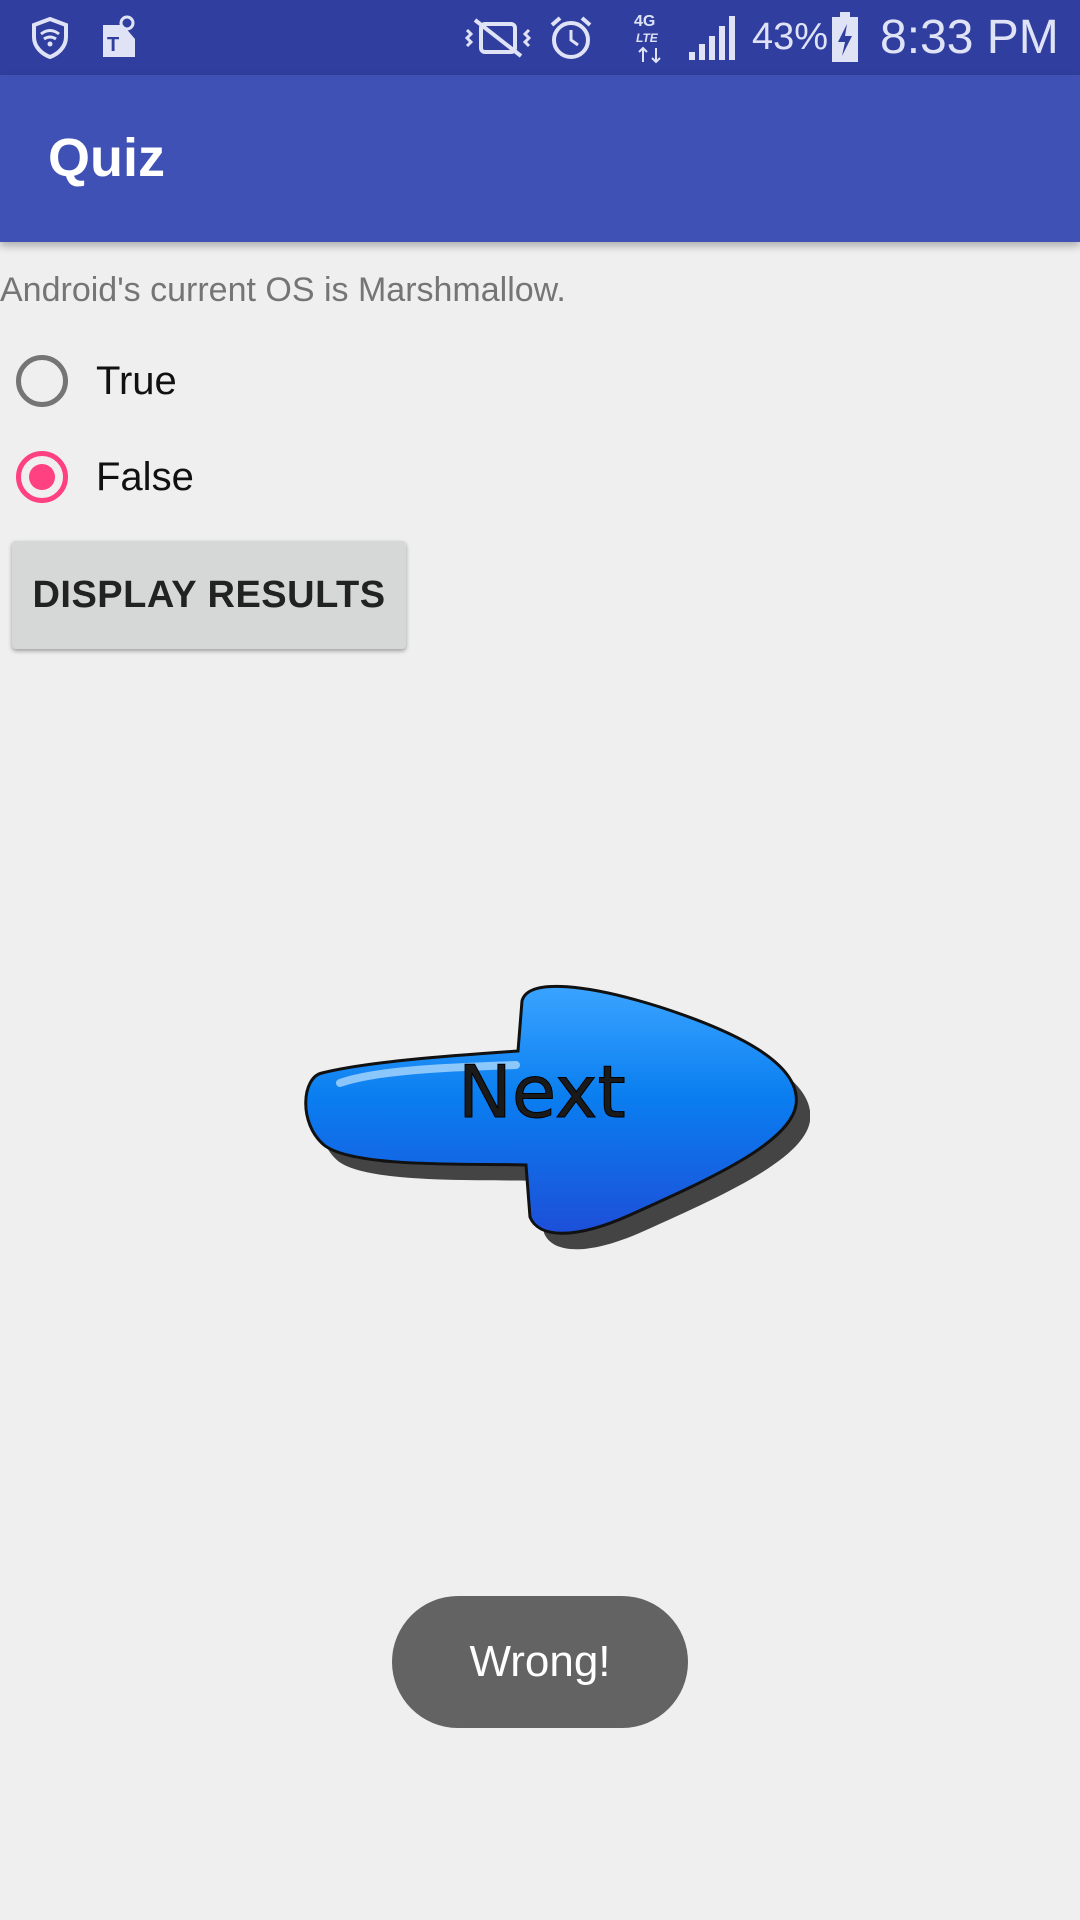 The image size is (1080, 1920). Describe the element at coordinates (498, 37) in the screenshot. I see `vibrate-icon` at that location.